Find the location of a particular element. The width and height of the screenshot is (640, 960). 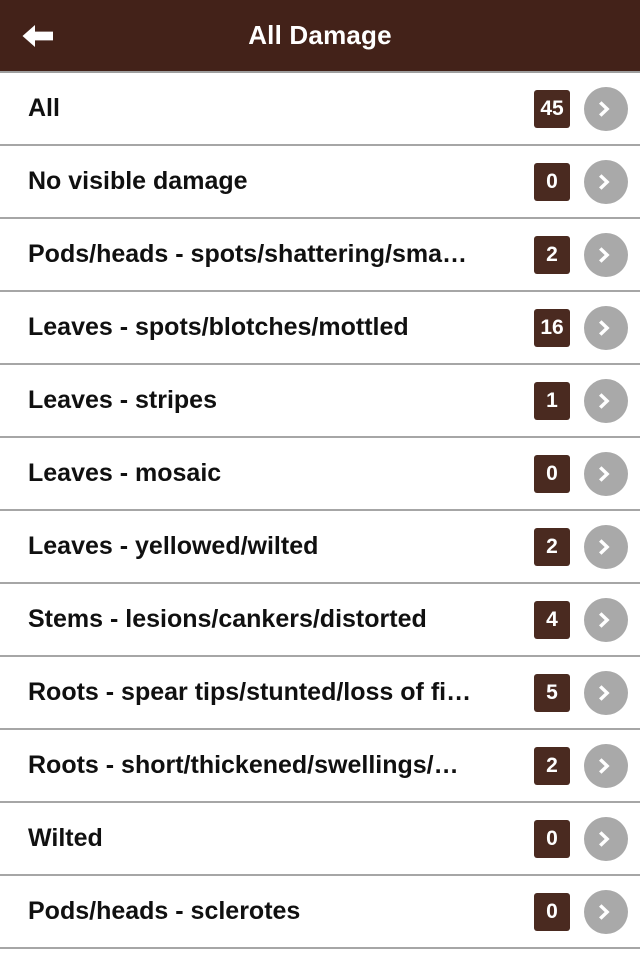

list-item-label: Leaves - stripes is located at coordinates (122, 400).